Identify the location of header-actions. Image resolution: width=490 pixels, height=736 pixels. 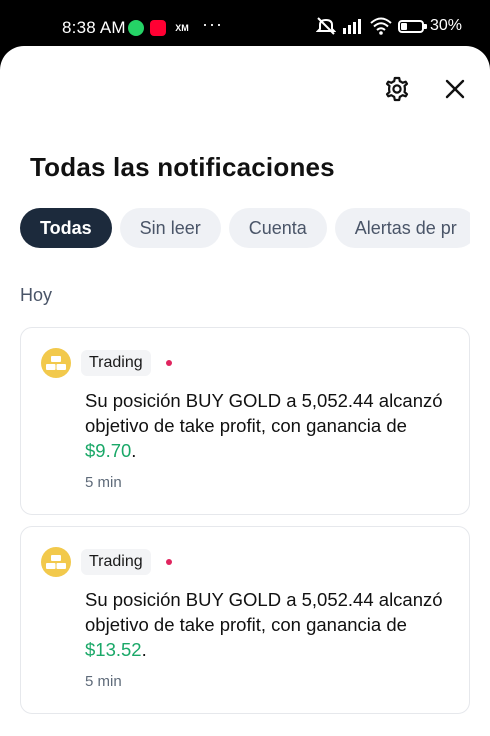
(426, 89).